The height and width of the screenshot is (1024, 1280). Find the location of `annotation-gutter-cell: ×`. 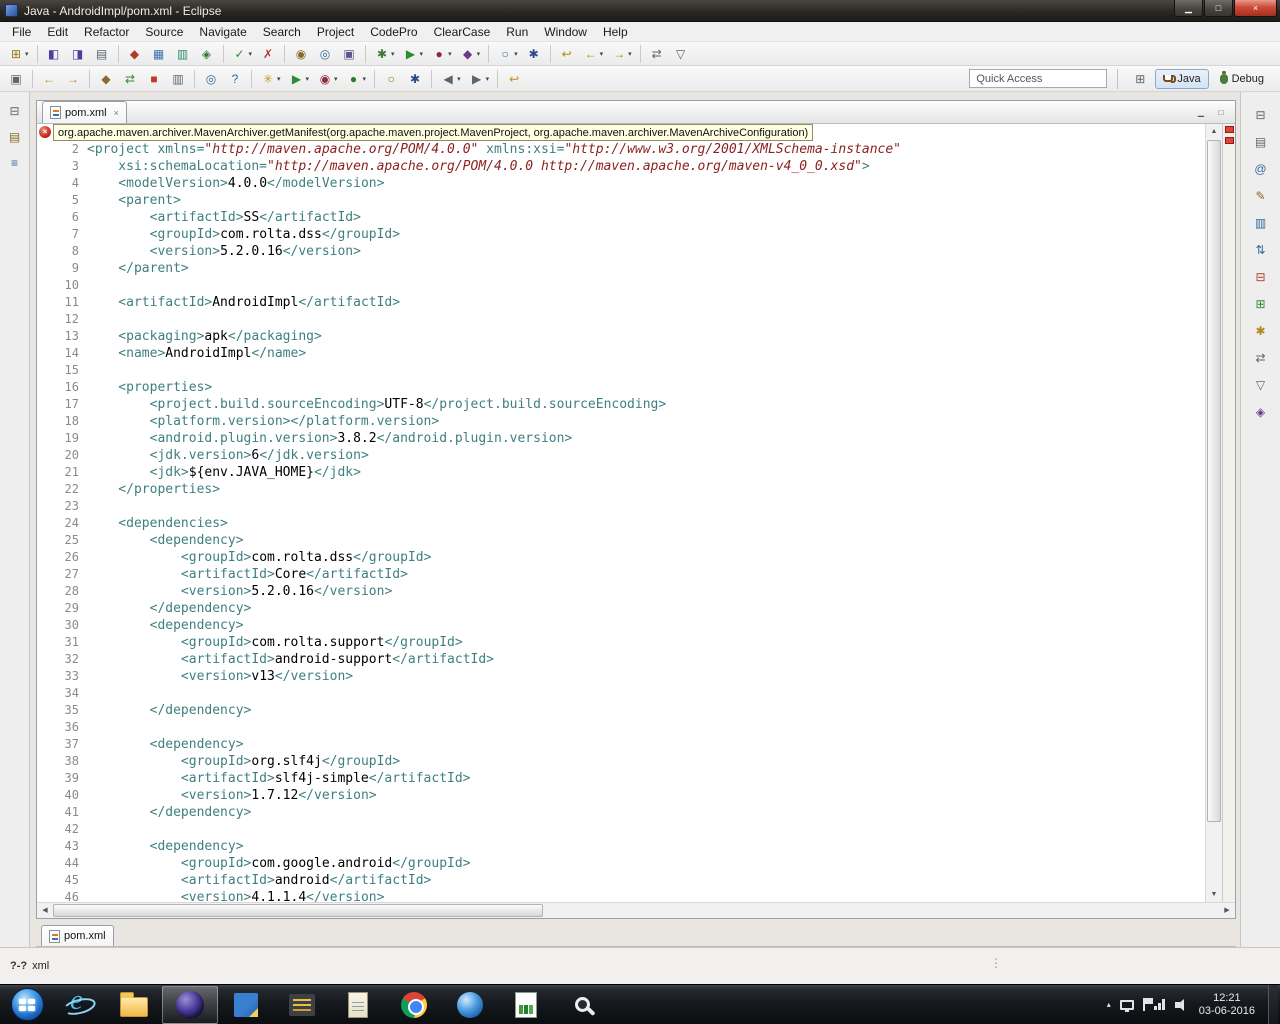

annotation-gutter-cell: × is located at coordinates (45, 132).